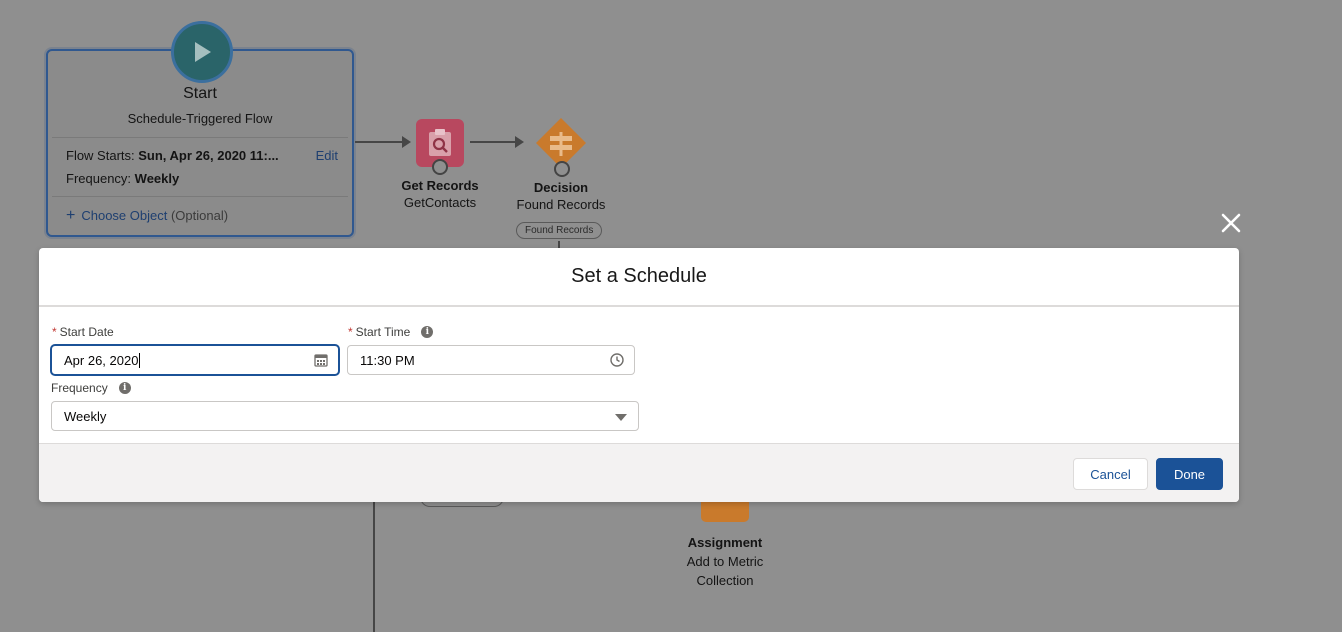 The height and width of the screenshot is (632, 1342). I want to click on done-button: Done, so click(1189, 474).